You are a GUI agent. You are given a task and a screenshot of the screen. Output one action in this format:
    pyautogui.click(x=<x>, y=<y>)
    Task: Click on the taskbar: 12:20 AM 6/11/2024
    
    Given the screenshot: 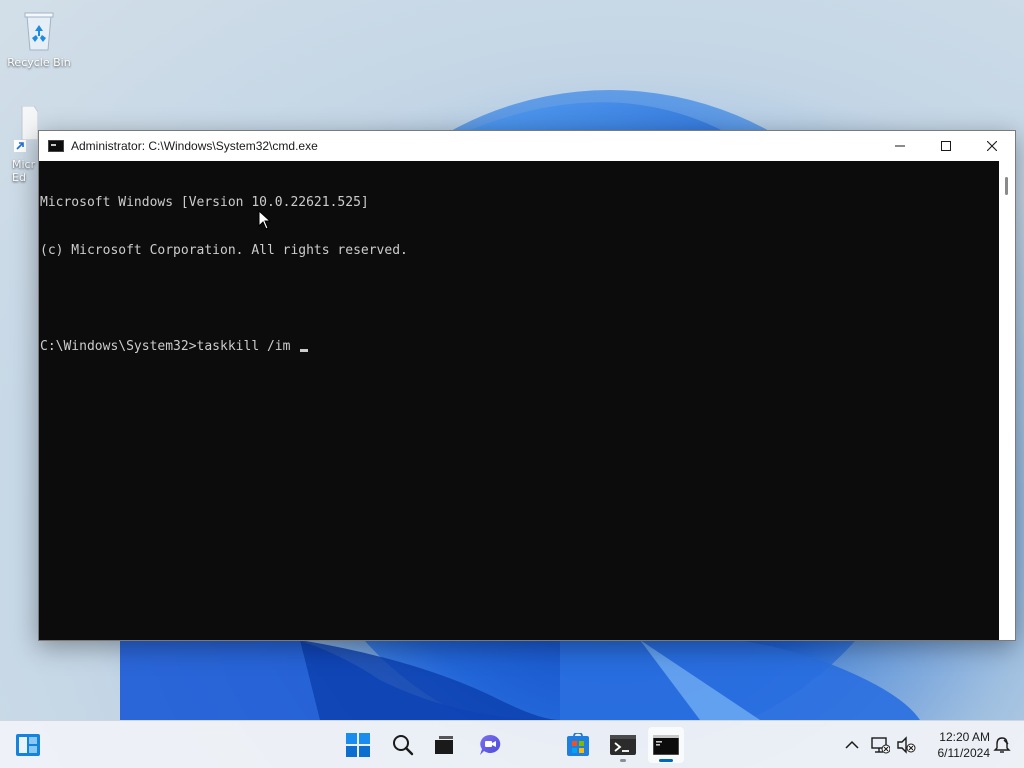 What is the action you would take?
    pyautogui.click(x=512, y=744)
    